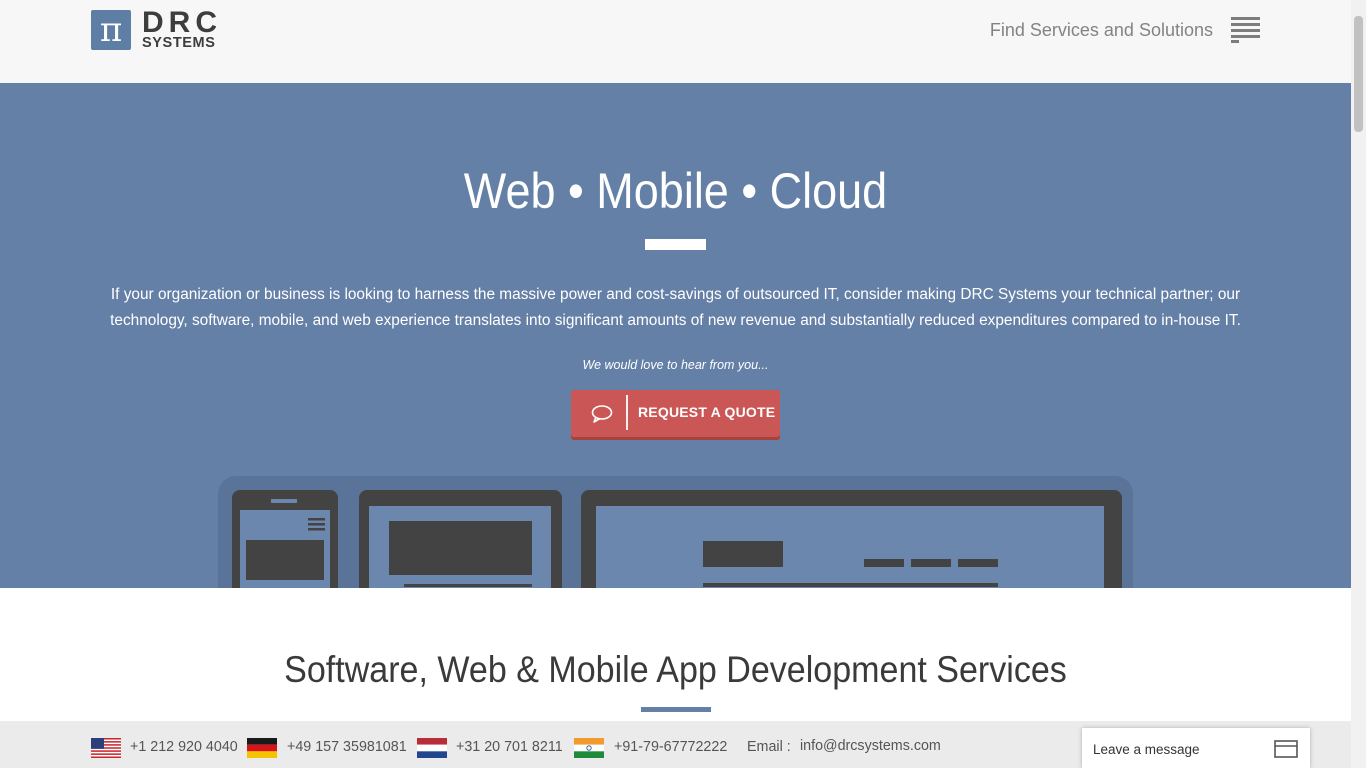  I want to click on leave-message-widget: Leave a message, so click(1196, 748).